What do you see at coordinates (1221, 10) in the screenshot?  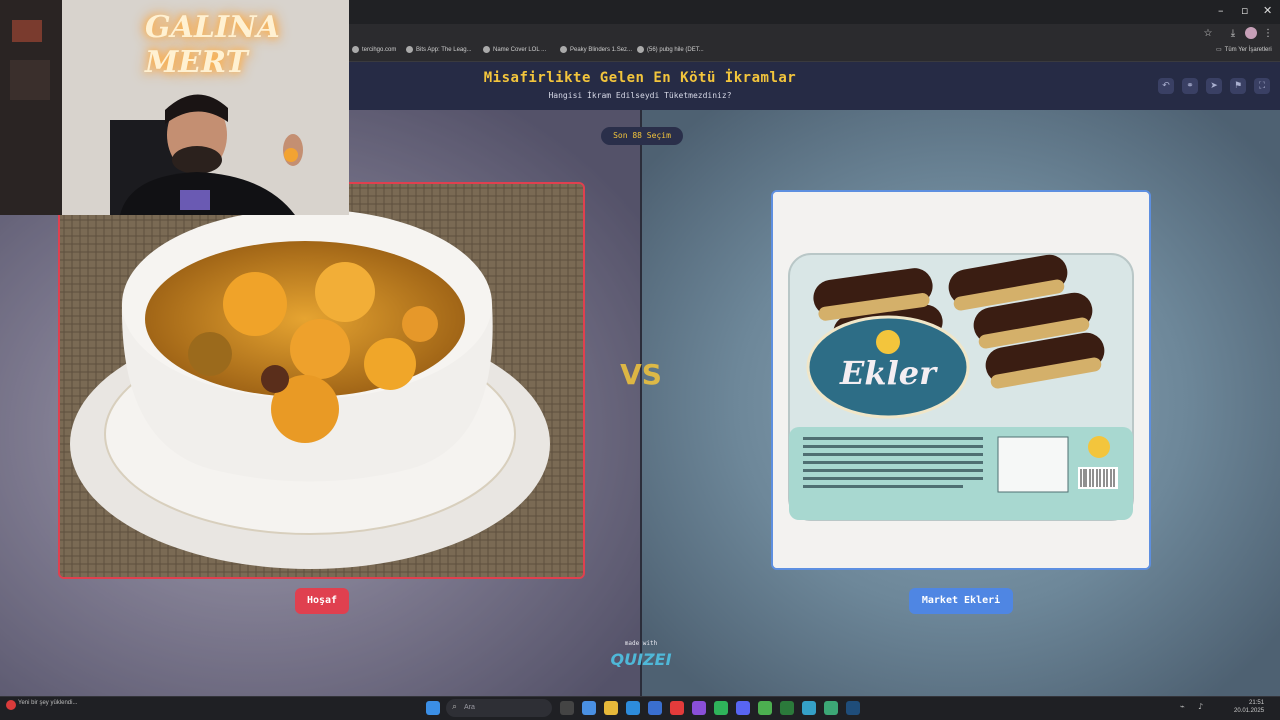 I see `minimize-button: –` at bounding box center [1221, 10].